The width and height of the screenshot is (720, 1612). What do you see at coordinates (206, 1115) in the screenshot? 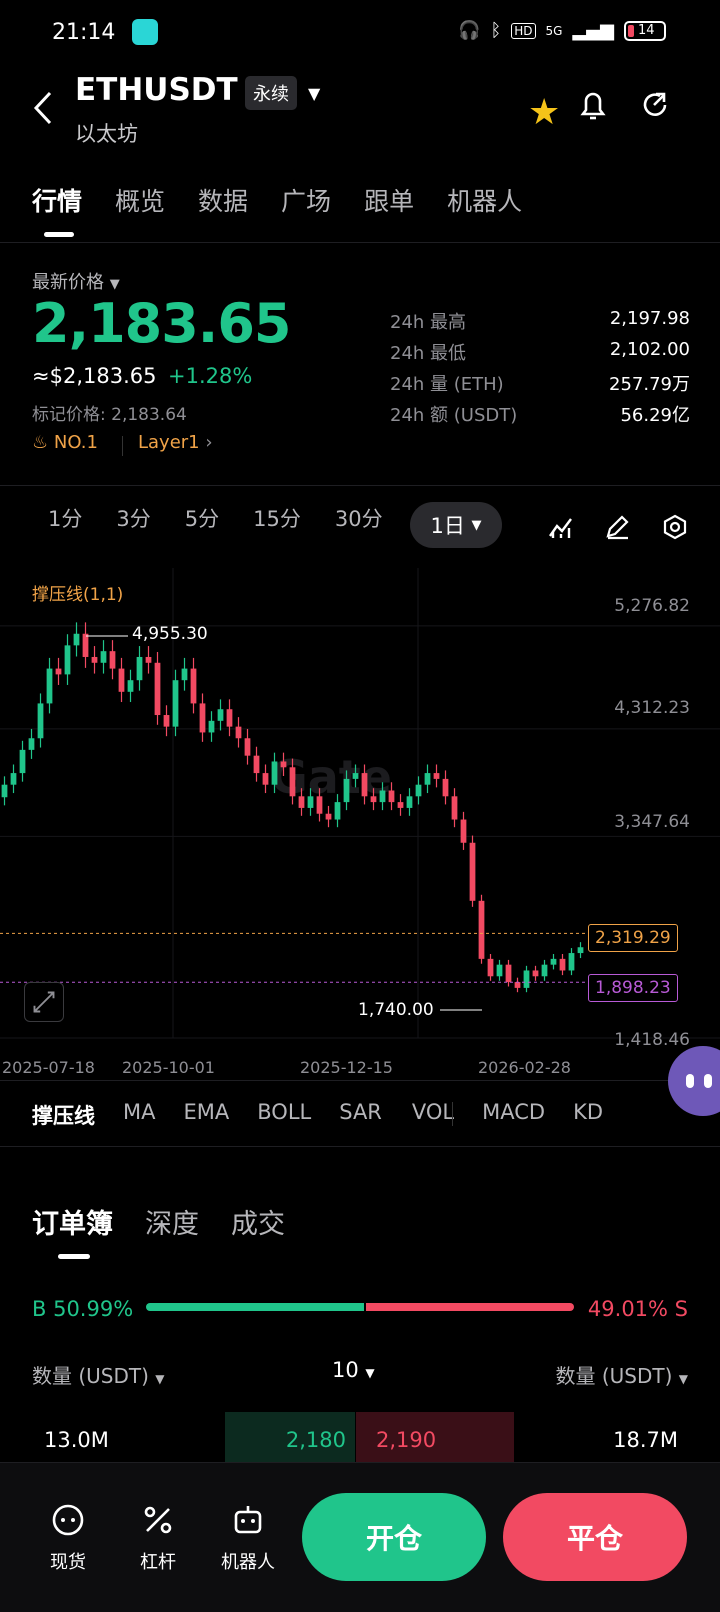
I see `indicator-tab-ema: EMA` at bounding box center [206, 1115].